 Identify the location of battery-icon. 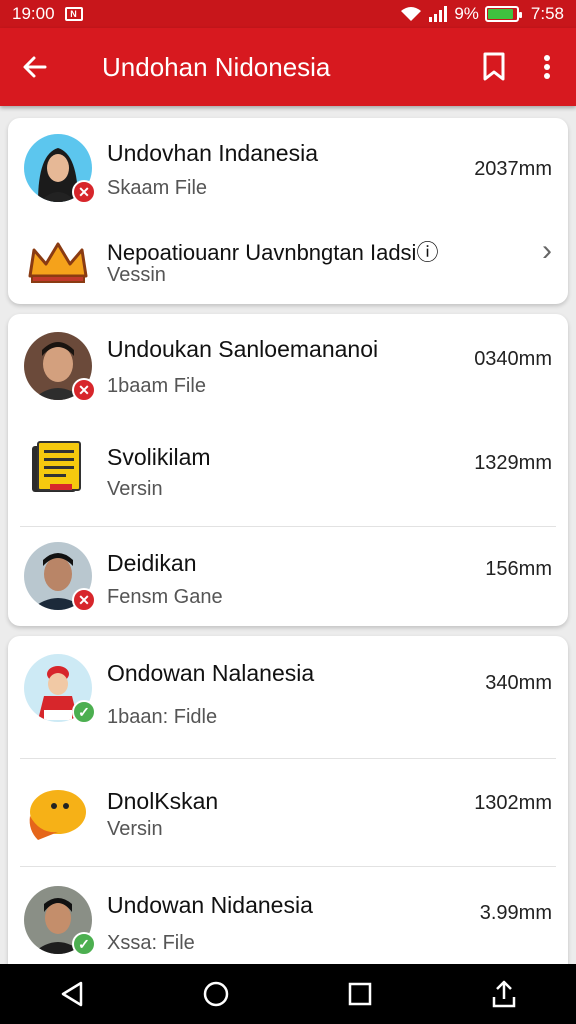
(503, 14).